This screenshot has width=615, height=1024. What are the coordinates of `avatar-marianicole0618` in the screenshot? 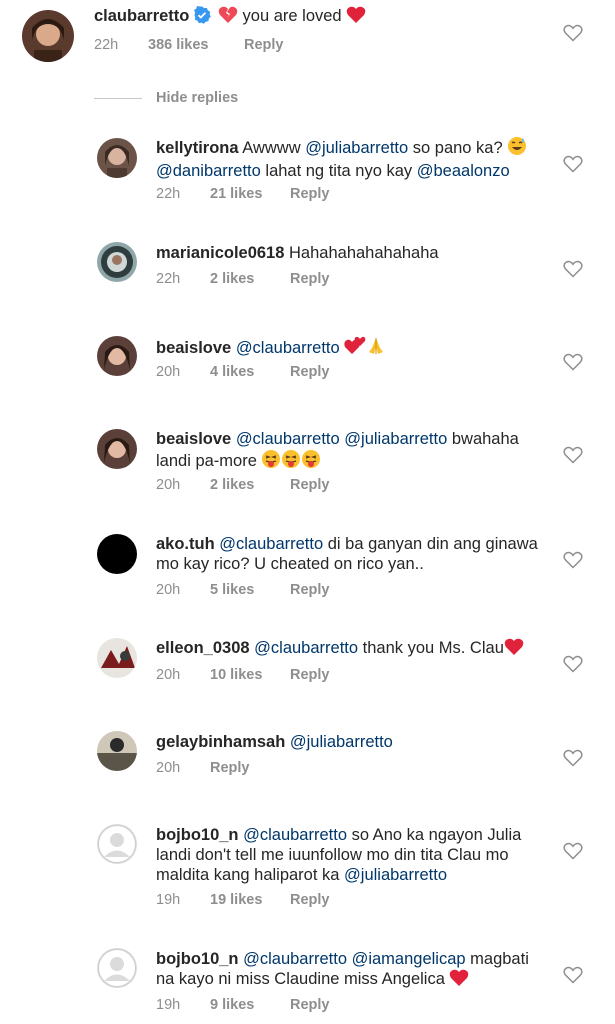 It's located at (117, 262).